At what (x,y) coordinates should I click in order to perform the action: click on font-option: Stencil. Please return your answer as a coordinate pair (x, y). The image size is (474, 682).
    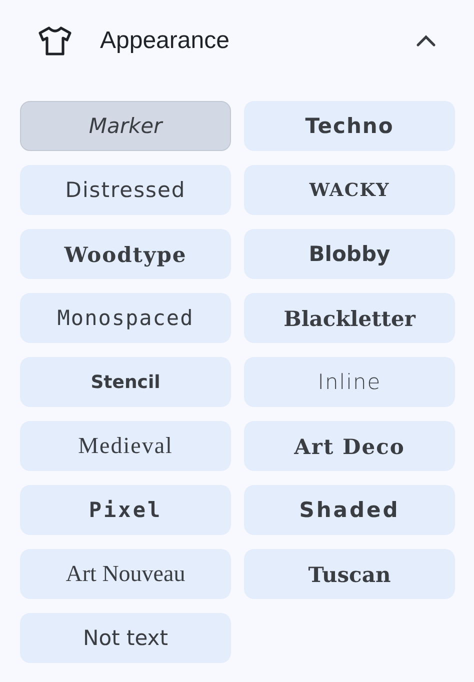
    Looking at the image, I should click on (125, 382).